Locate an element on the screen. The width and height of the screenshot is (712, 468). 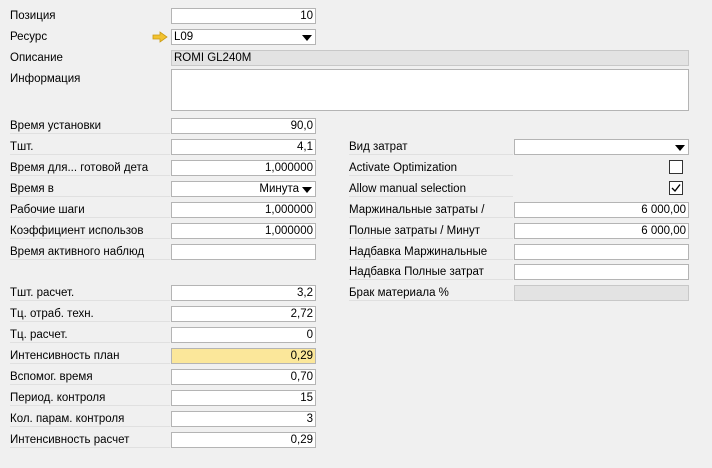
tc-tech-label: Тц. отраб. техн. is located at coordinates (90, 314).